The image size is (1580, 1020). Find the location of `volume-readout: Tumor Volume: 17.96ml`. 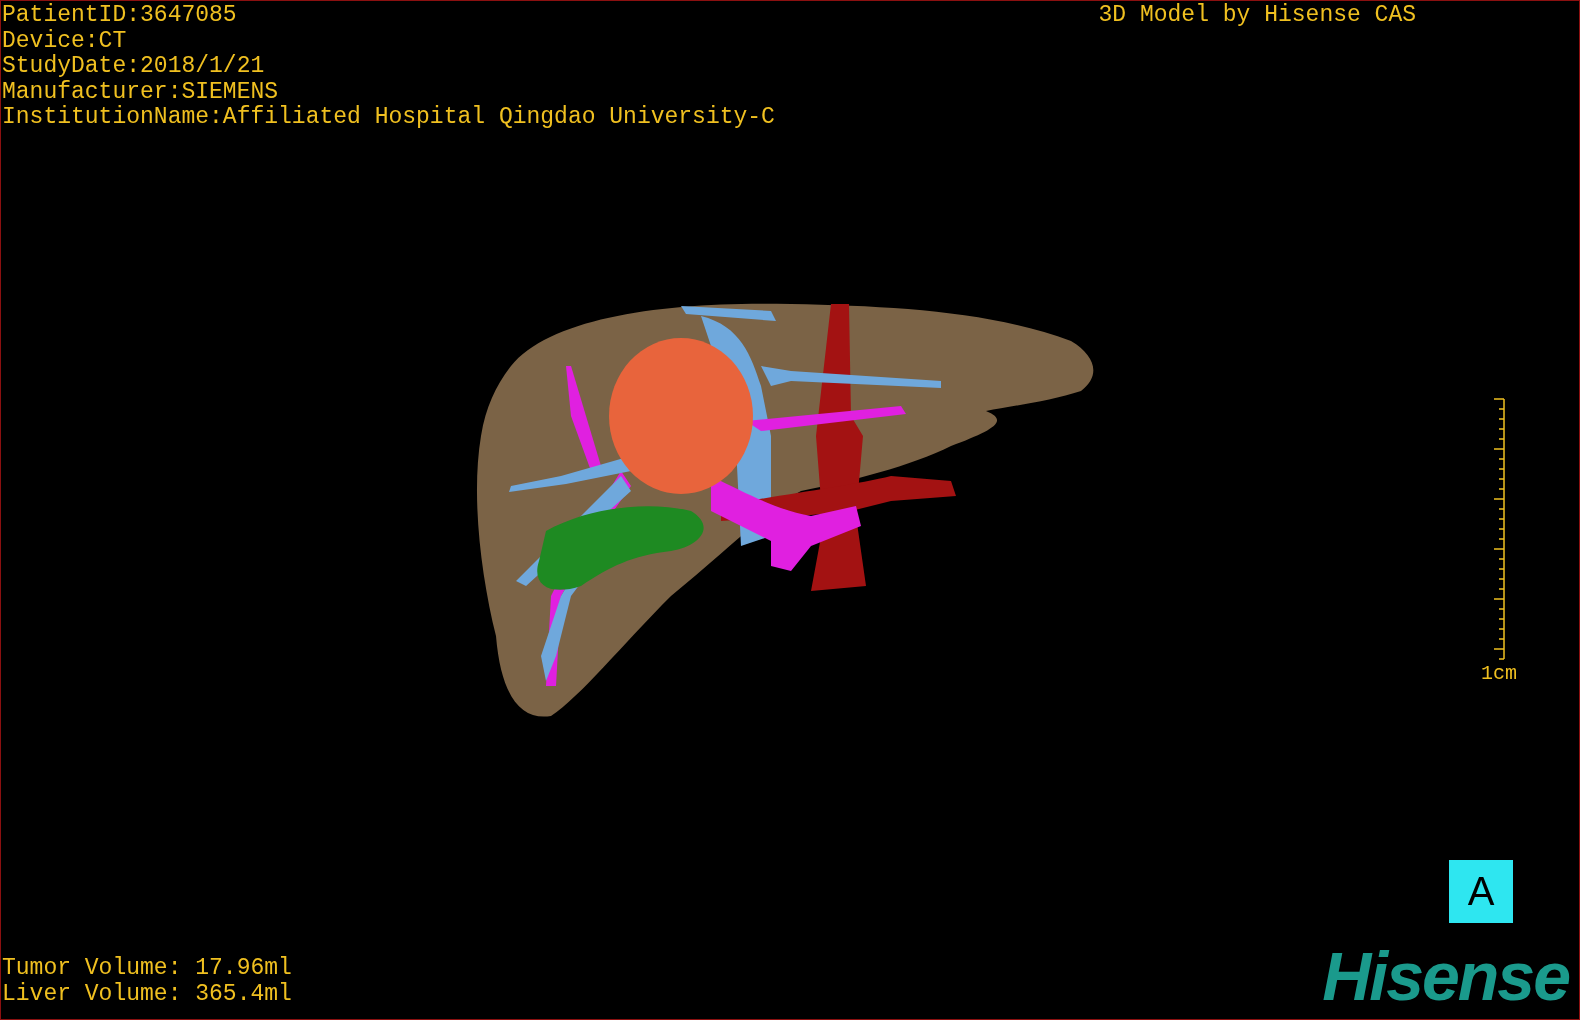

volume-readout: Tumor Volume: 17.96ml is located at coordinates (147, 969).